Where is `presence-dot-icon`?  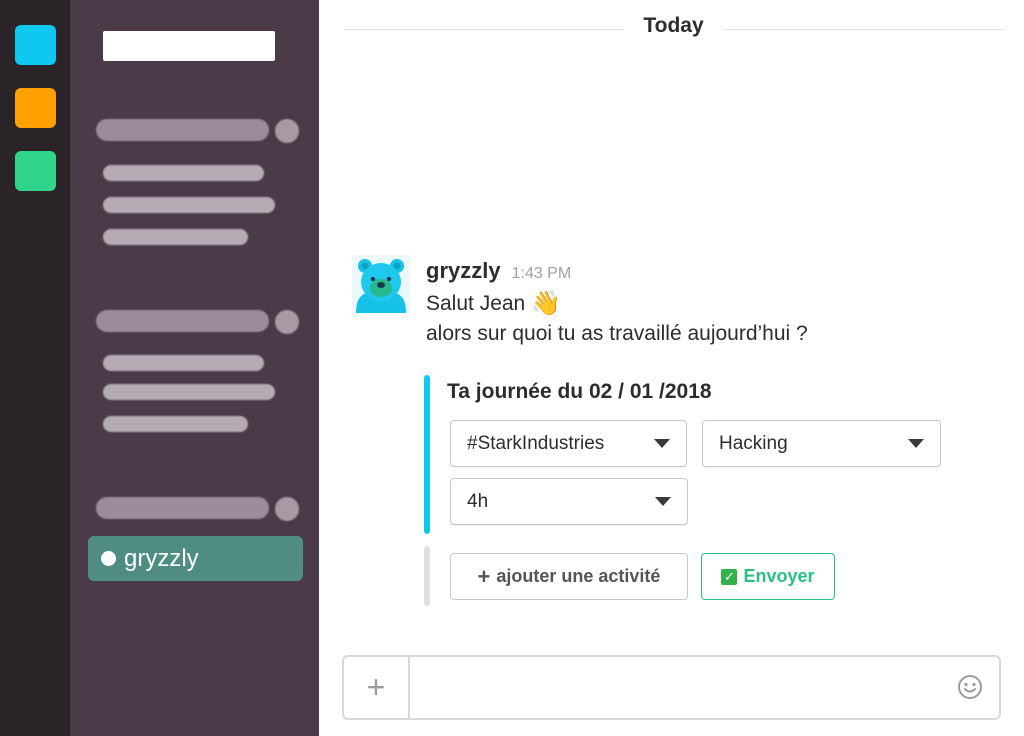
presence-dot-icon is located at coordinates (108, 558).